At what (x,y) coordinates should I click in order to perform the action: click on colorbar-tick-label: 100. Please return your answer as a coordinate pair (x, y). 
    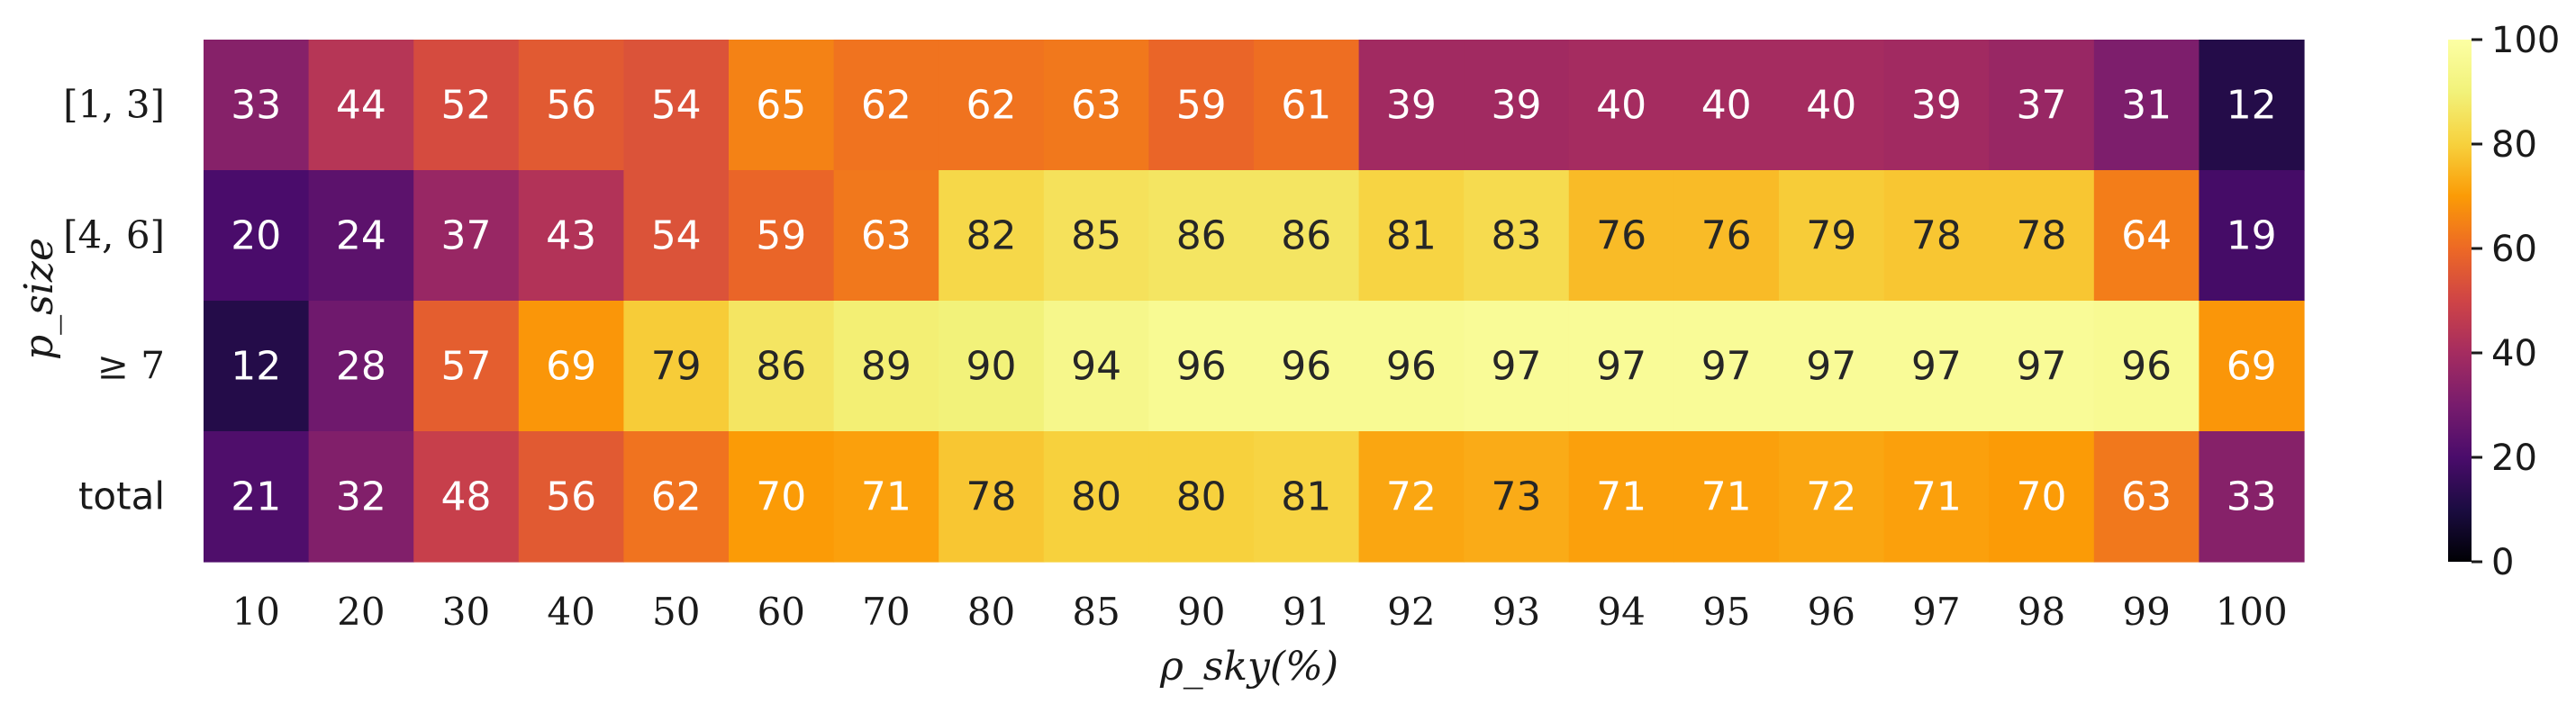
    Looking at the image, I should click on (2525, 40).